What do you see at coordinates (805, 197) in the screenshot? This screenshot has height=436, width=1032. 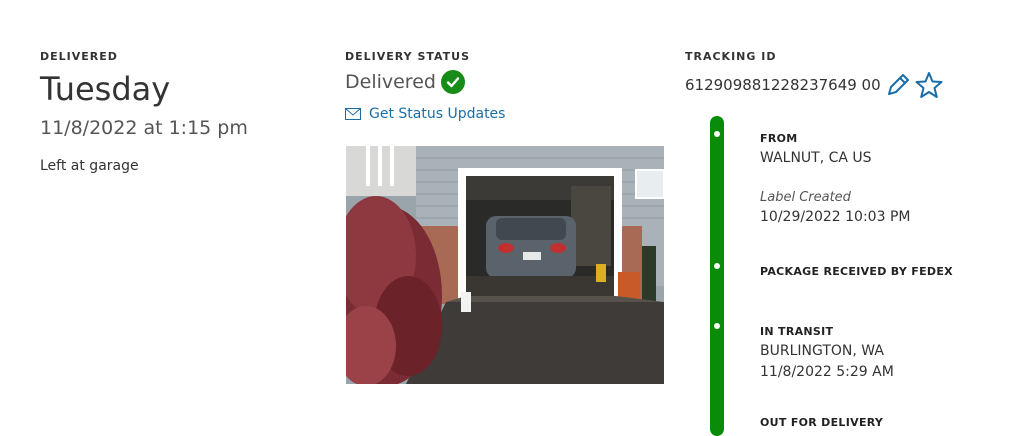 I see `timeline-label-created: Label Created` at bounding box center [805, 197].